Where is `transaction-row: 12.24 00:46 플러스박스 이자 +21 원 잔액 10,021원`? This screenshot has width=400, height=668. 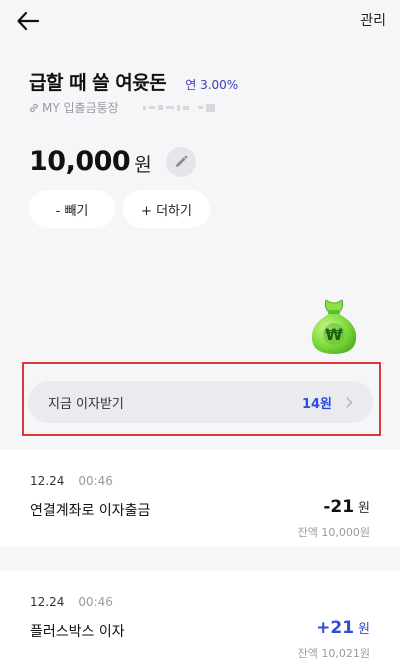
transaction-row: 12.24 00:46 플러스박스 이자 +21 원 잔액 10,021원 is located at coordinates (200, 619).